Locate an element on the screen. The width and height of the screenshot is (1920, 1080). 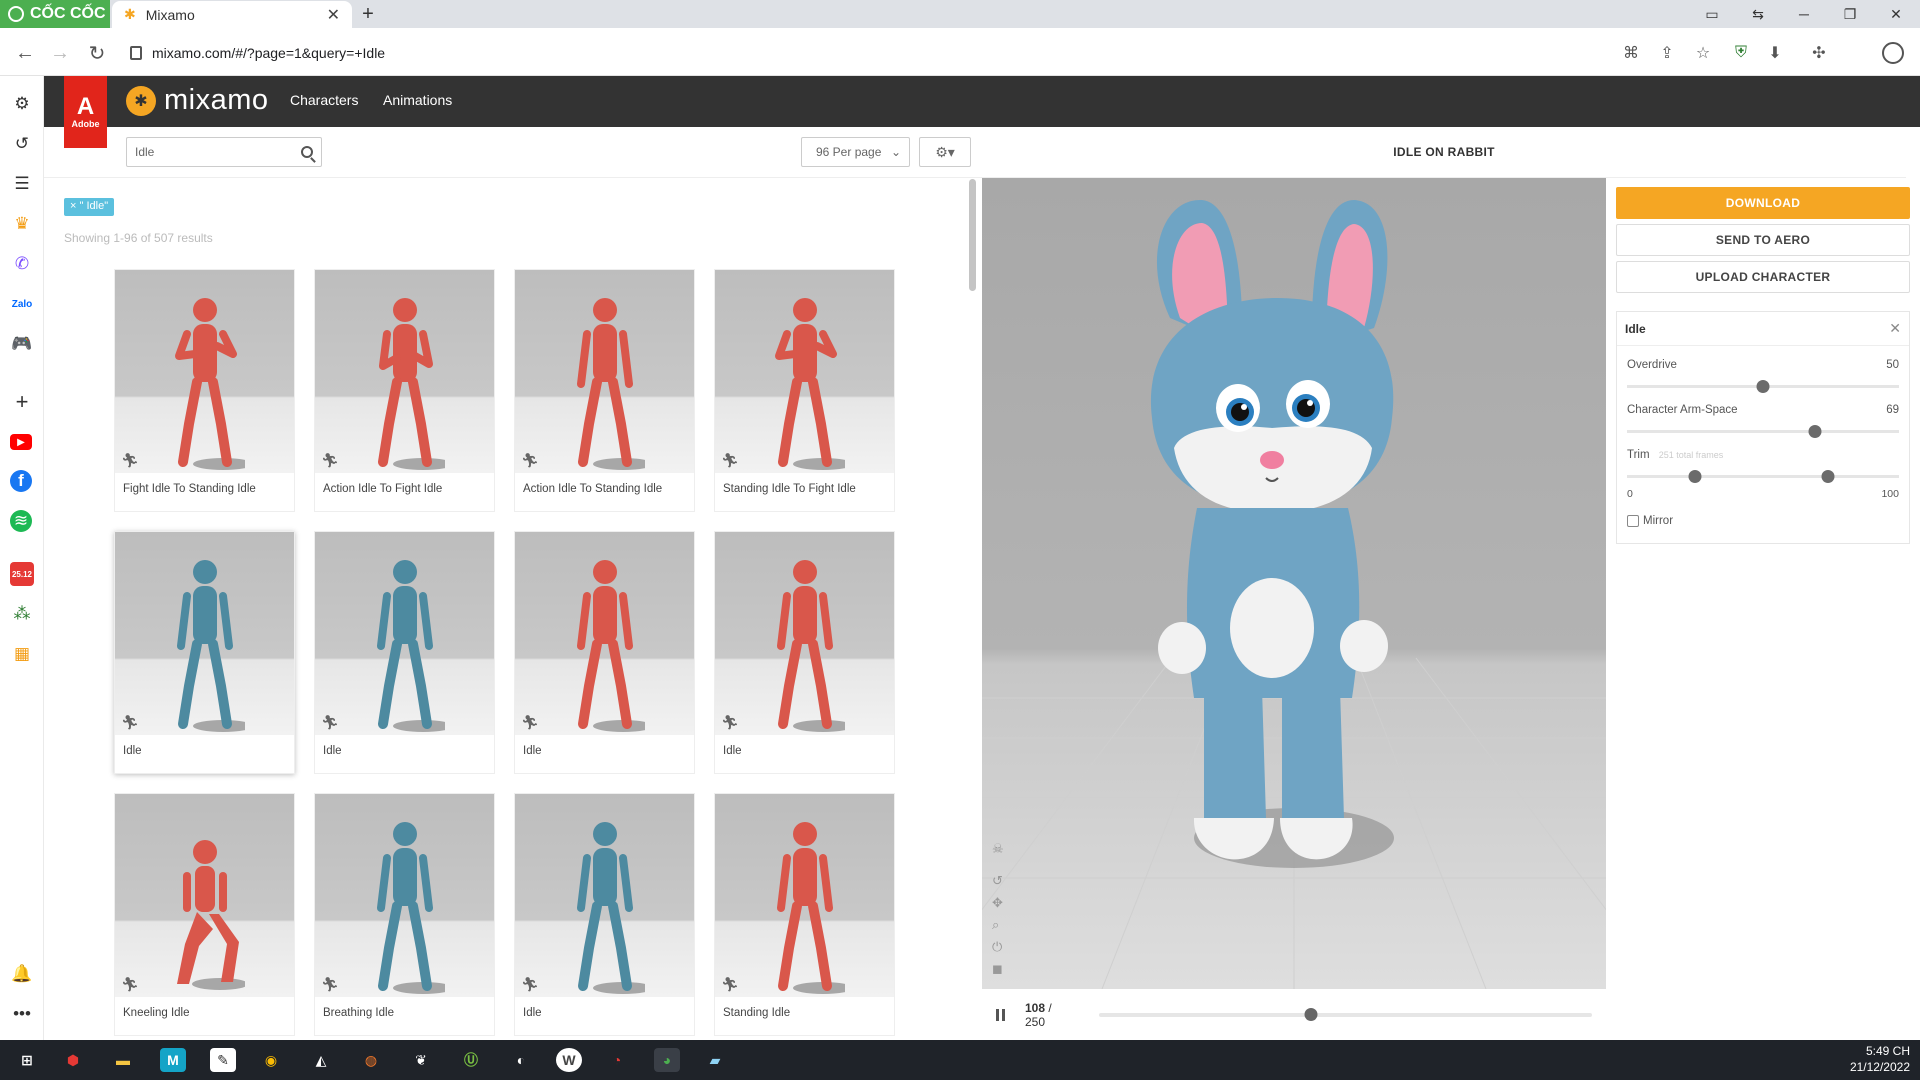
crown-icon: ♛ is located at coordinates (22, 224).